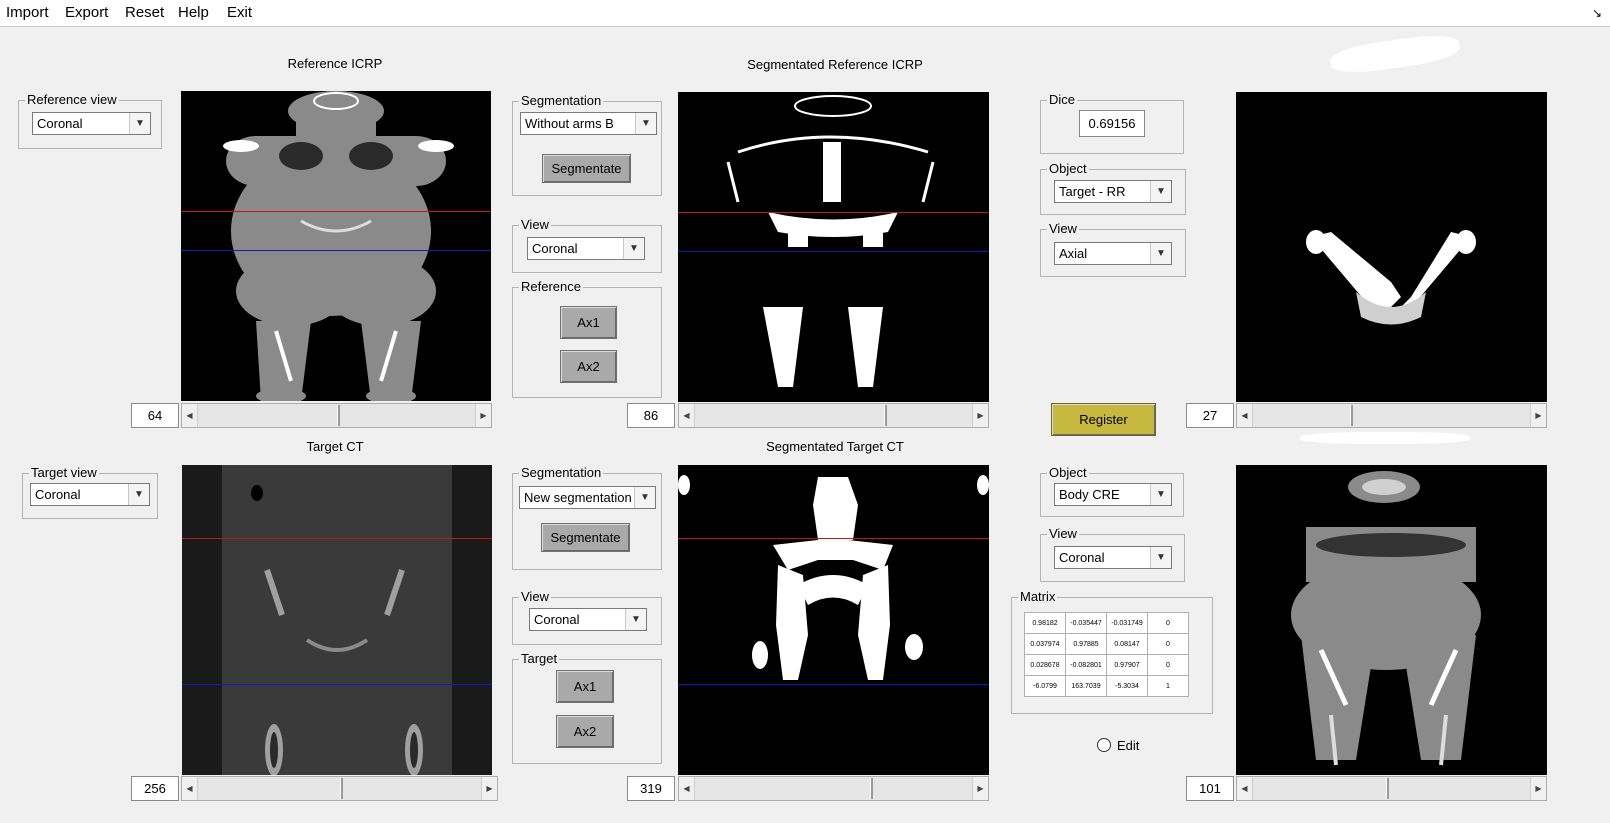 This screenshot has width=1610, height=823. What do you see at coordinates (1391, 415) in the screenshot?
I see `reg-top-slice-slider: ◀ ▶` at bounding box center [1391, 415].